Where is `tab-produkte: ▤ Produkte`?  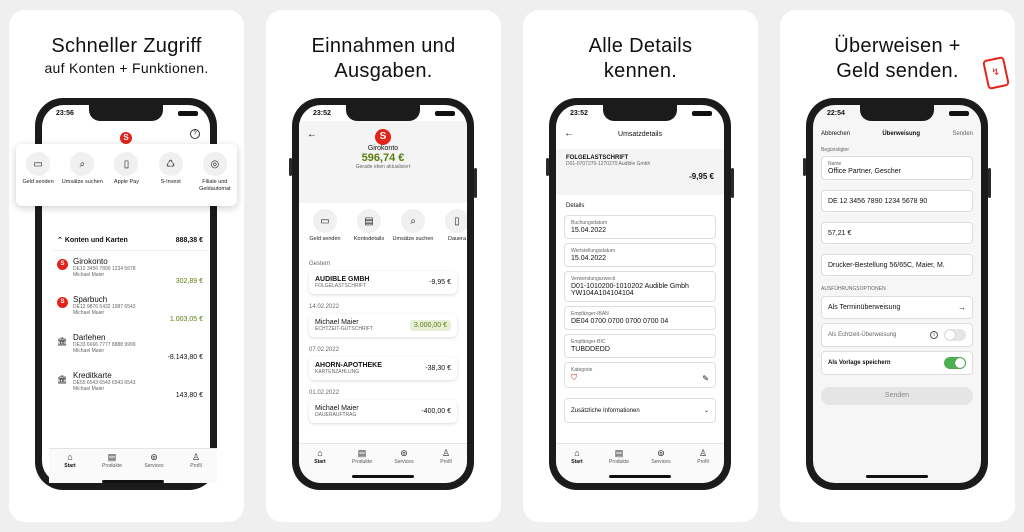
tab-produkte: ▤ Produkte is located at coordinates (112, 467).